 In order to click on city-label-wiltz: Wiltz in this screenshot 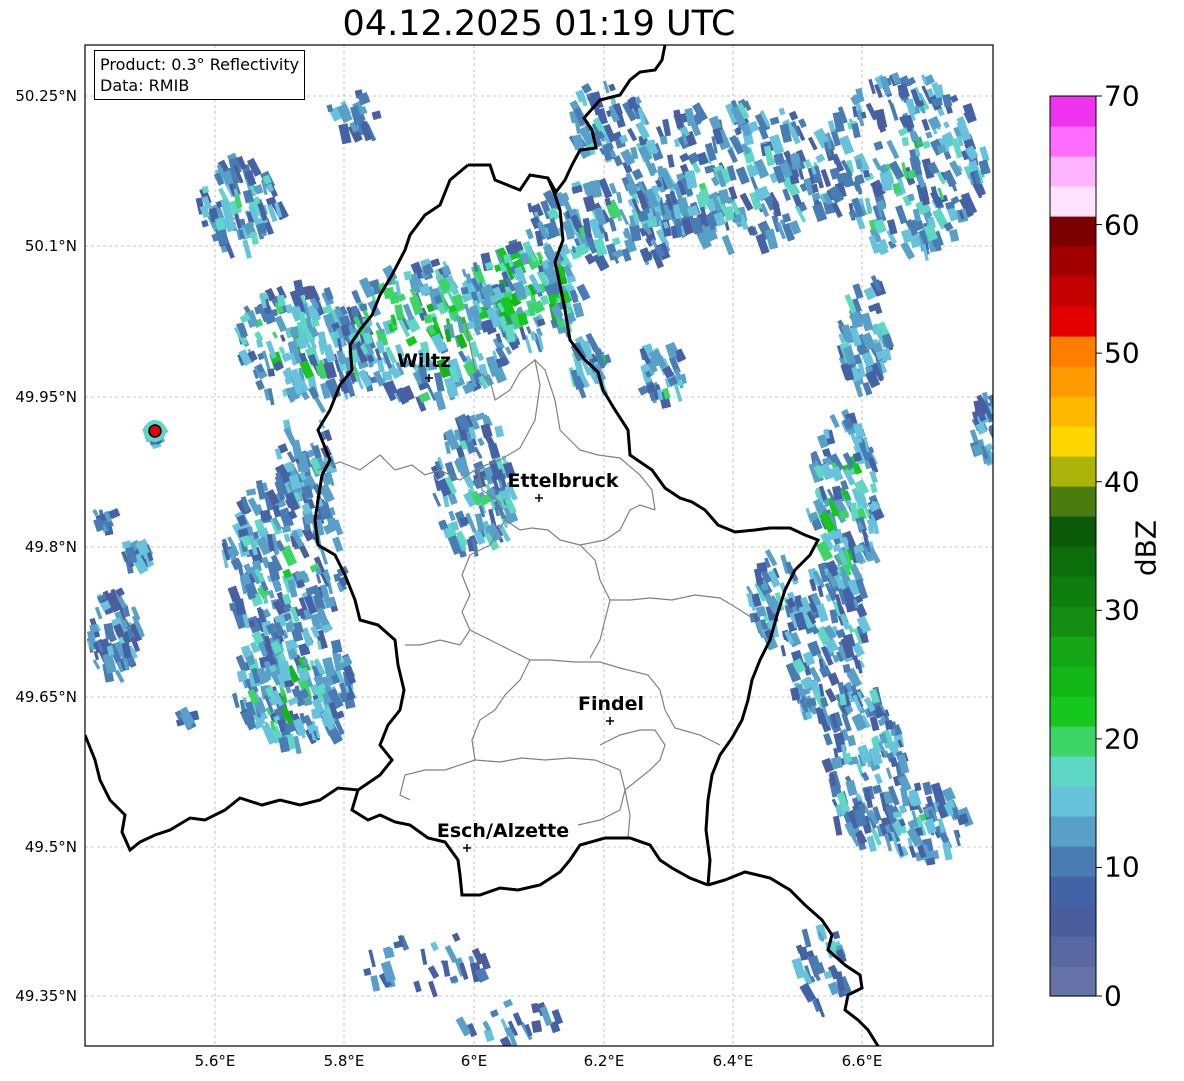, I will do `click(424, 361)`.